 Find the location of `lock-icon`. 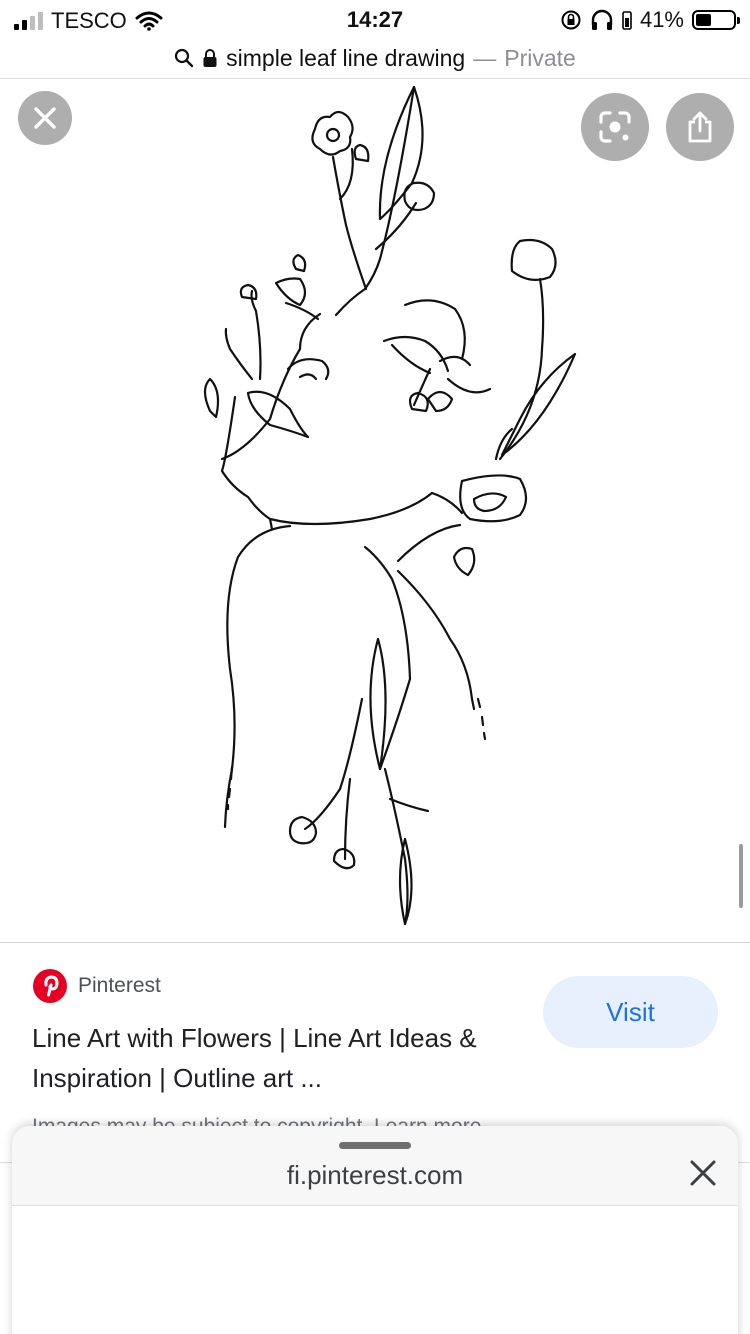

lock-icon is located at coordinates (210, 58).